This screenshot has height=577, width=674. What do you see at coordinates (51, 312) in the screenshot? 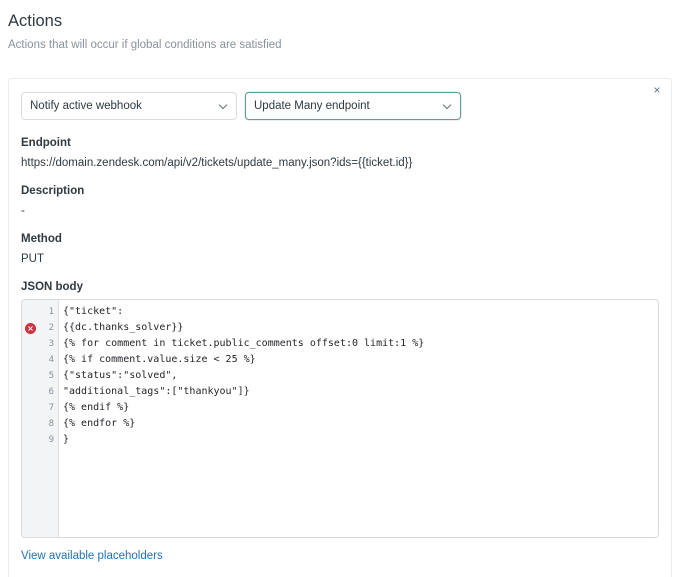
I see `line-number: 1` at bounding box center [51, 312].